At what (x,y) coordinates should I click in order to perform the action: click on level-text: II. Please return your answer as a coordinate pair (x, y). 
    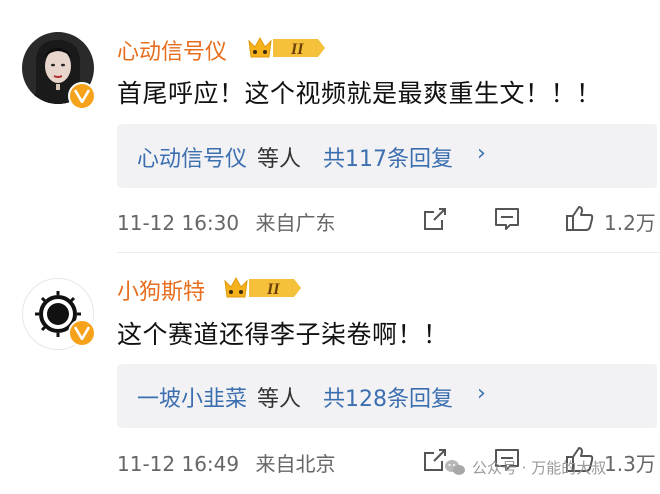
    Looking at the image, I should click on (273, 289).